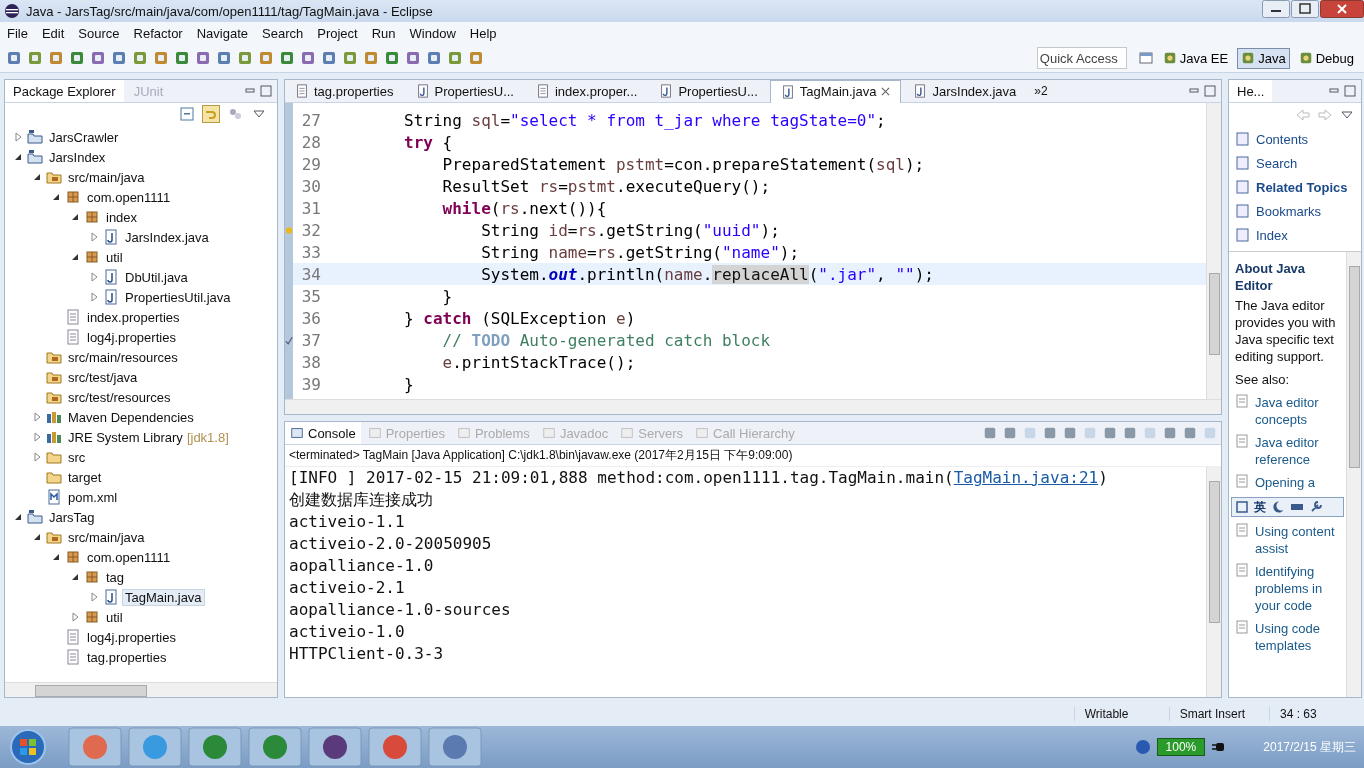  I want to click on view-tab: Console, so click(323, 433).